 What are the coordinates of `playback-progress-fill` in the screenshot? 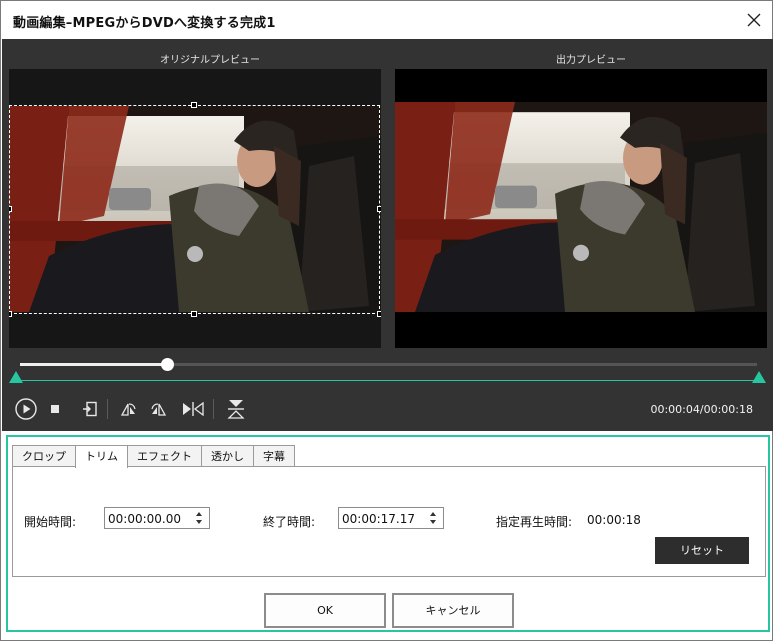 It's located at (94, 364).